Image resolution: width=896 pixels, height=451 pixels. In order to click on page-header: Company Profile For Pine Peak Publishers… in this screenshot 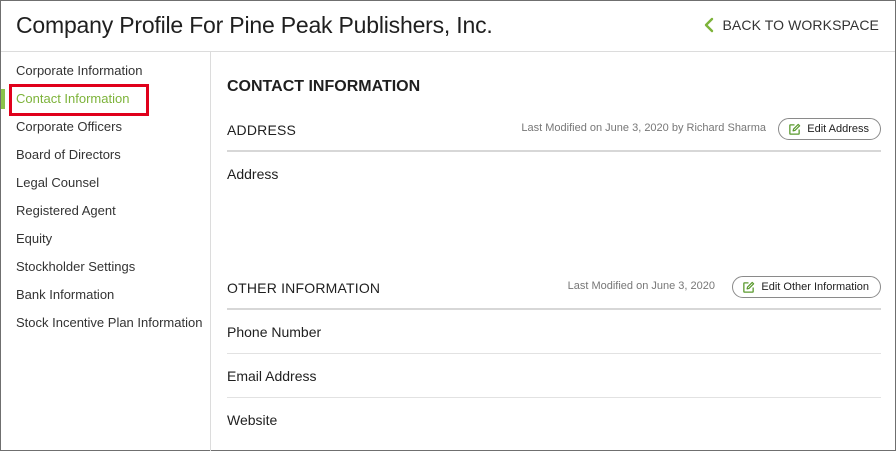, I will do `click(448, 26)`.